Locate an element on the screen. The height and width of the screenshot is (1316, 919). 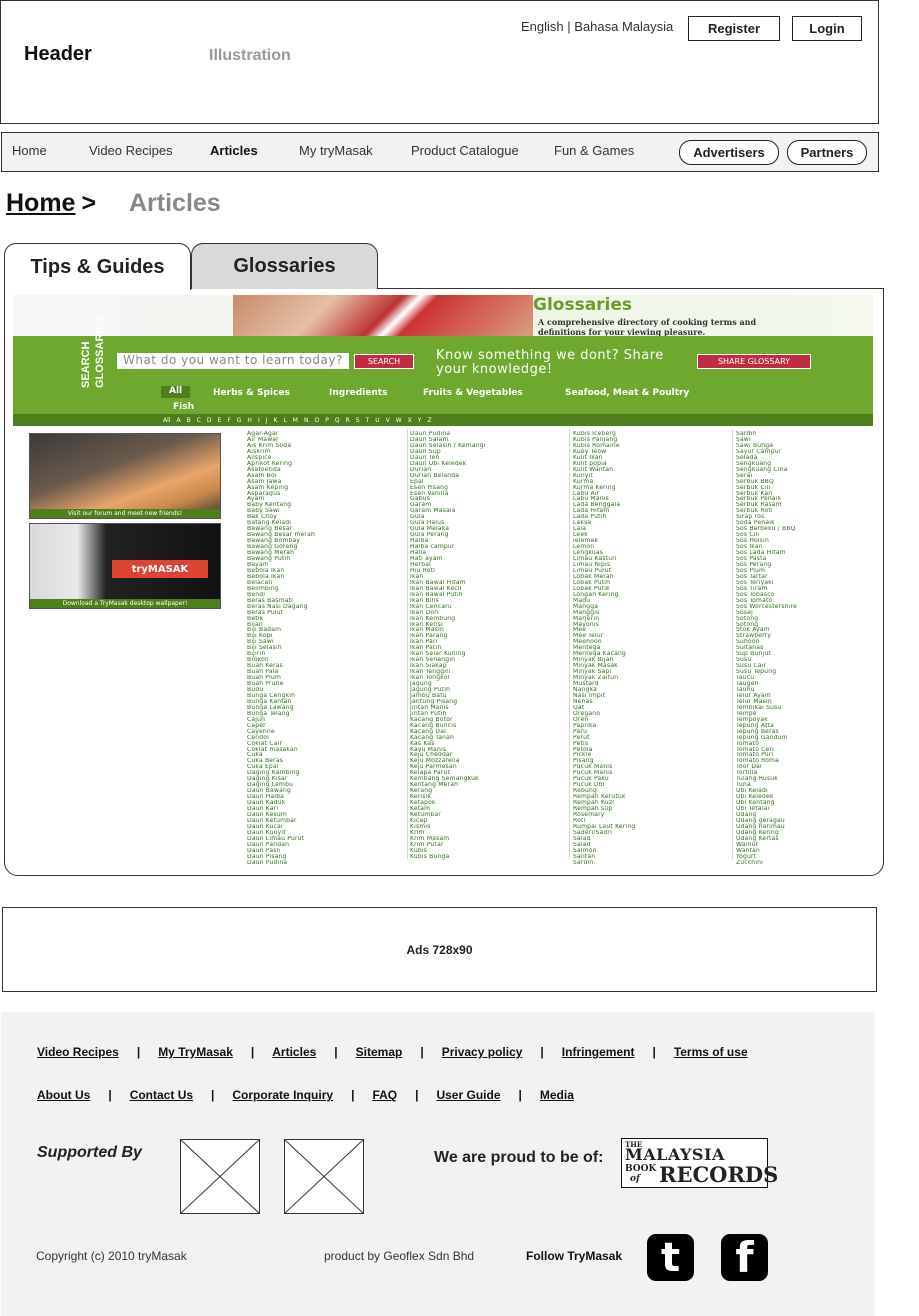
copyright-text: Copyright (c) 2010 tryMasak is located at coordinates (111, 1256).